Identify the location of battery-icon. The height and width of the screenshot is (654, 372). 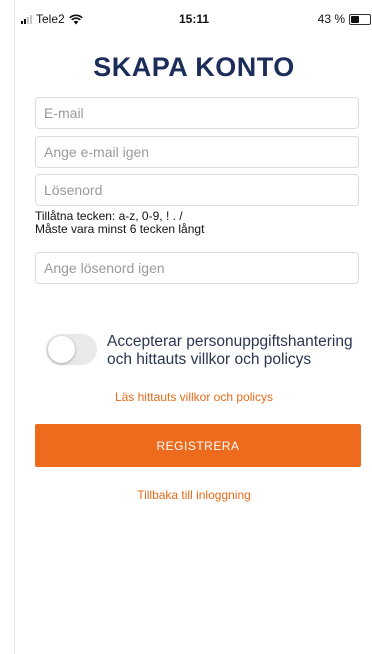
(360, 19).